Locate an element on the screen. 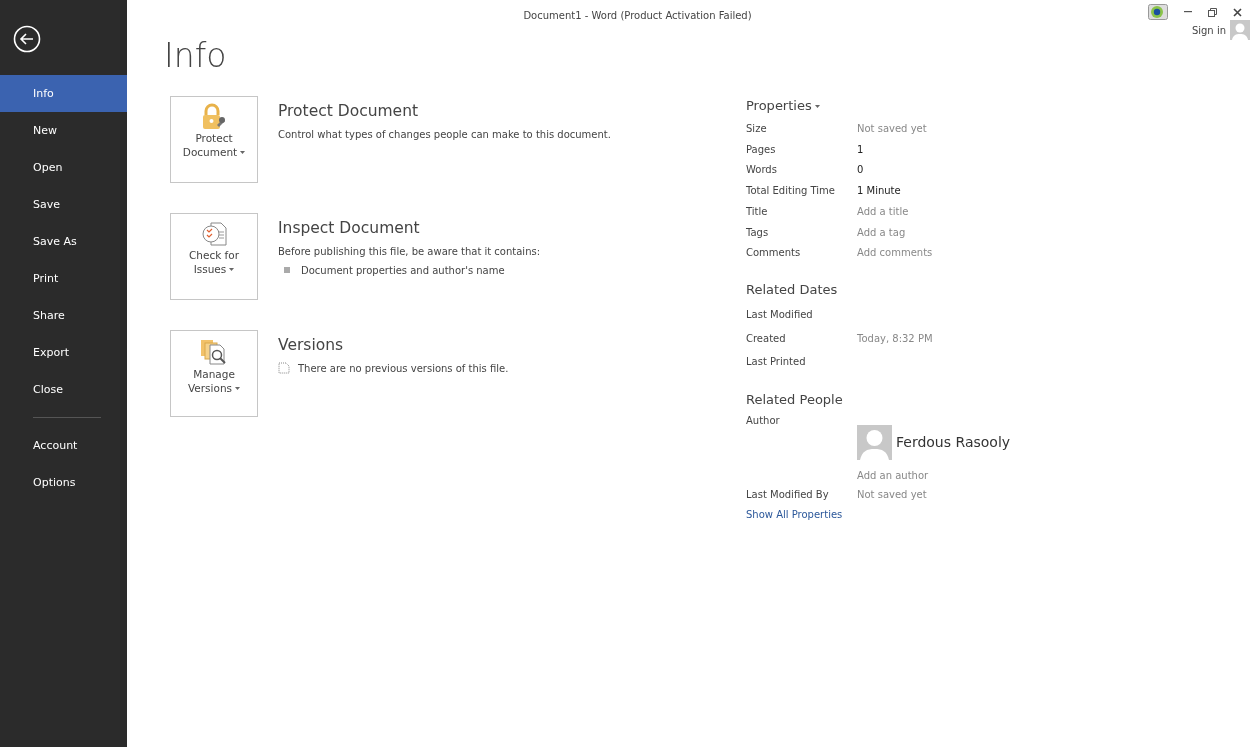 This screenshot has height=747, width=1254. date-value: Today, 8:32 PM is located at coordinates (895, 338).